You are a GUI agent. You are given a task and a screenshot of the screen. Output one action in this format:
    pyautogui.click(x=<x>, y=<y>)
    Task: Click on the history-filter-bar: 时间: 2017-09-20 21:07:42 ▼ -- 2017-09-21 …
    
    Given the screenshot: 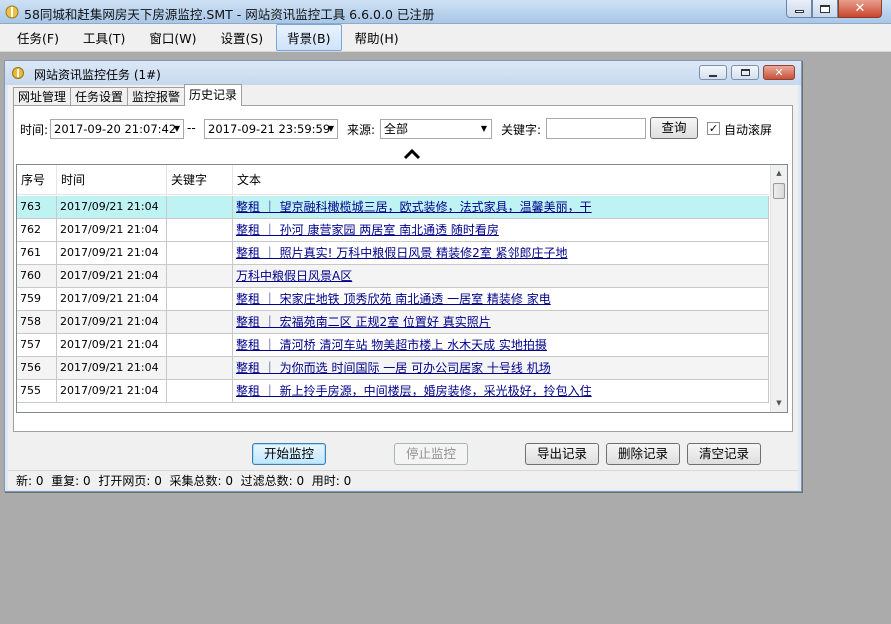 What is the action you would take?
    pyautogui.click(x=403, y=126)
    